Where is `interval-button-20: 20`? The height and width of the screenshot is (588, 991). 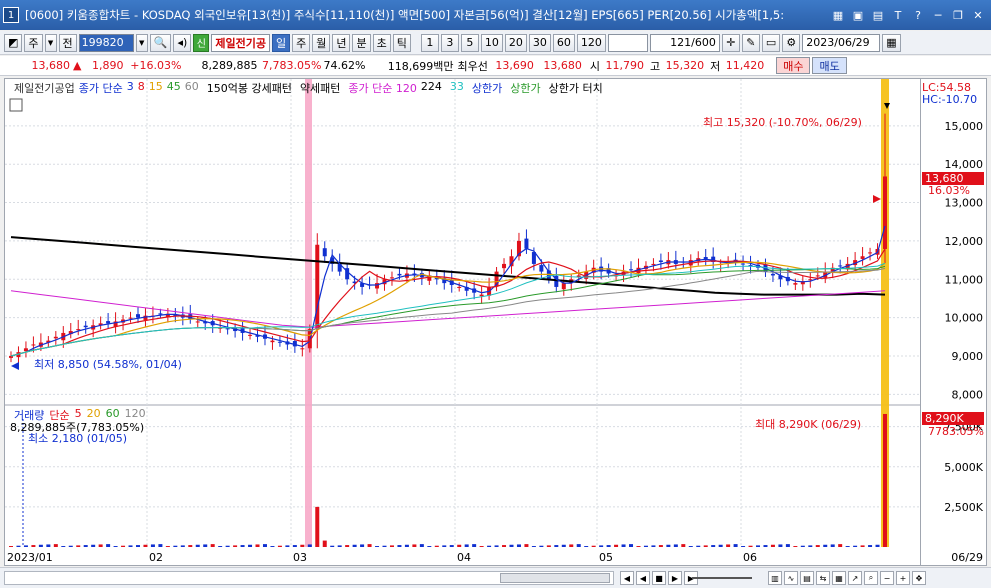
interval-button-20: 20 is located at coordinates (515, 42).